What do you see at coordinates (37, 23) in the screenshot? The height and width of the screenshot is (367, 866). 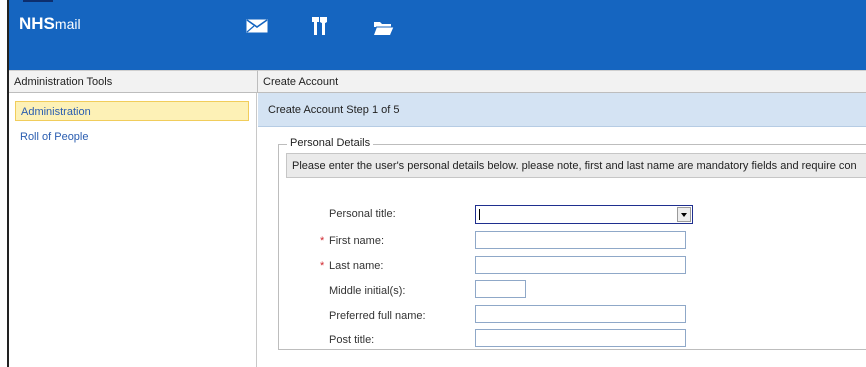 I see `logo-main: NHS` at bounding box center [37, 23].